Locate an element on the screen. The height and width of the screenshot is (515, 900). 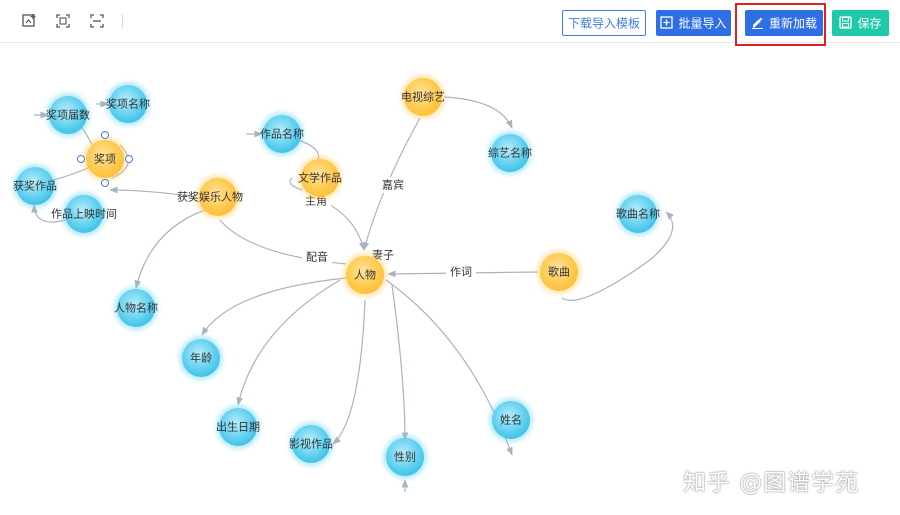
node-award: 奖项 is located at coordinates (105, 159).